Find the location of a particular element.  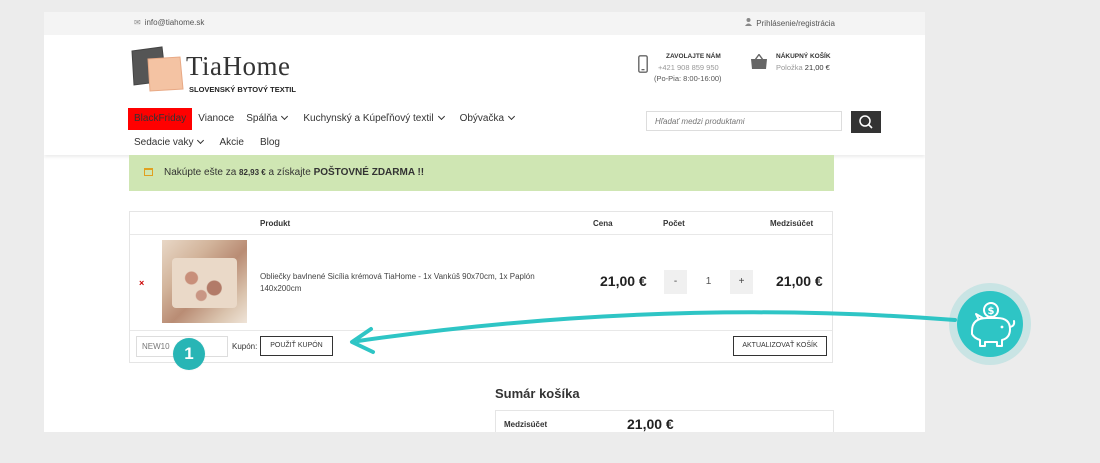

step-badge: 1 is located at coordinates (189, 354).